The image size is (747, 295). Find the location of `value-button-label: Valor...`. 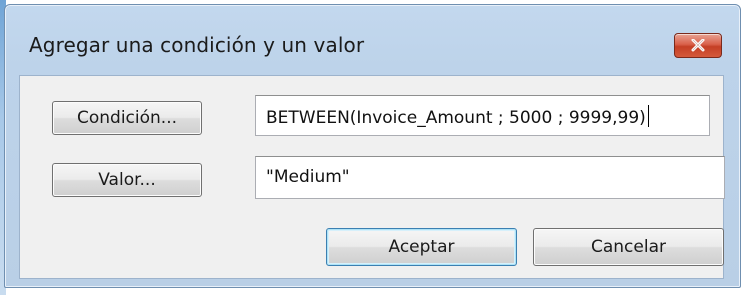

value-button-label: Valor... is located at coordinates (127, 180).